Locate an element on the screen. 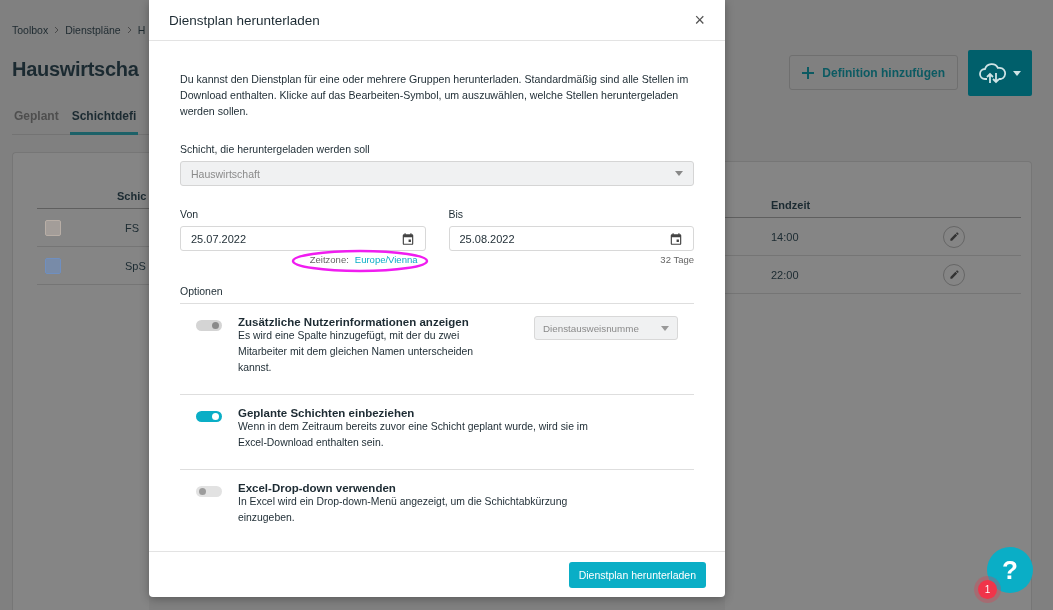  option-title: Geplante Schichten einbeziehen is located at coordinates (327, 413).